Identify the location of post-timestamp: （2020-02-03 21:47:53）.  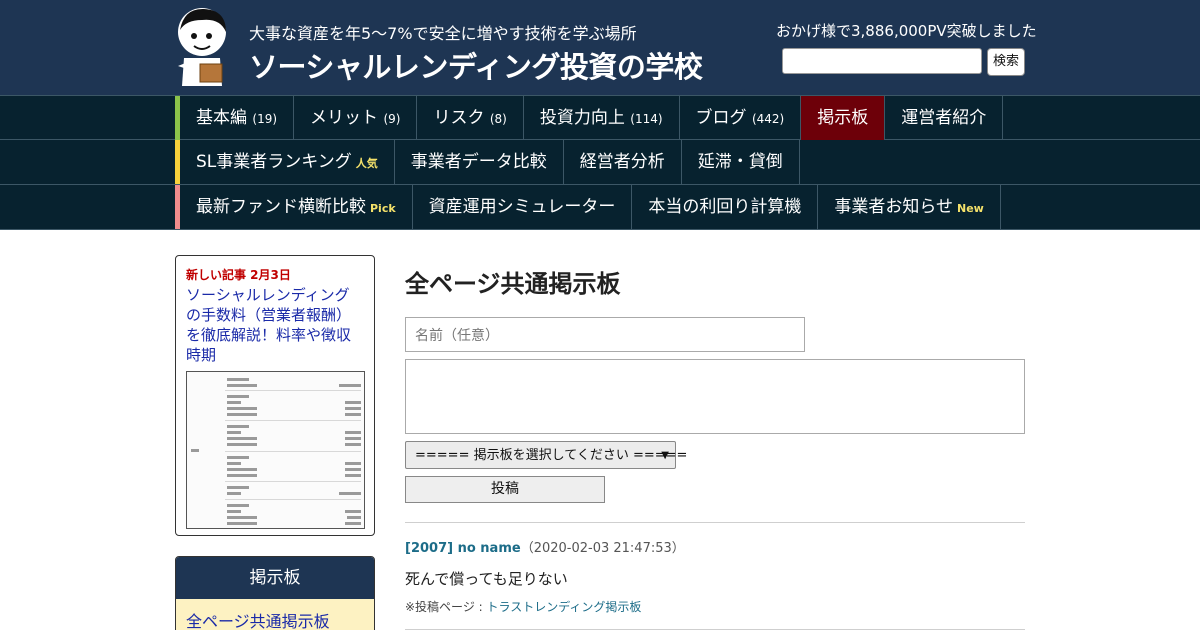
(602, 548).